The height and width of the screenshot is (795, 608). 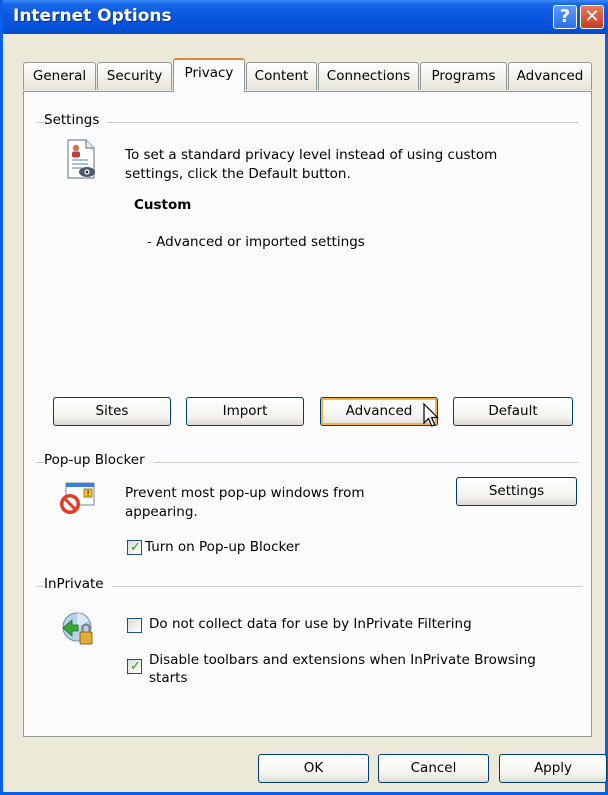 I want to click on default-button: Default, so click(x=513, y=411).